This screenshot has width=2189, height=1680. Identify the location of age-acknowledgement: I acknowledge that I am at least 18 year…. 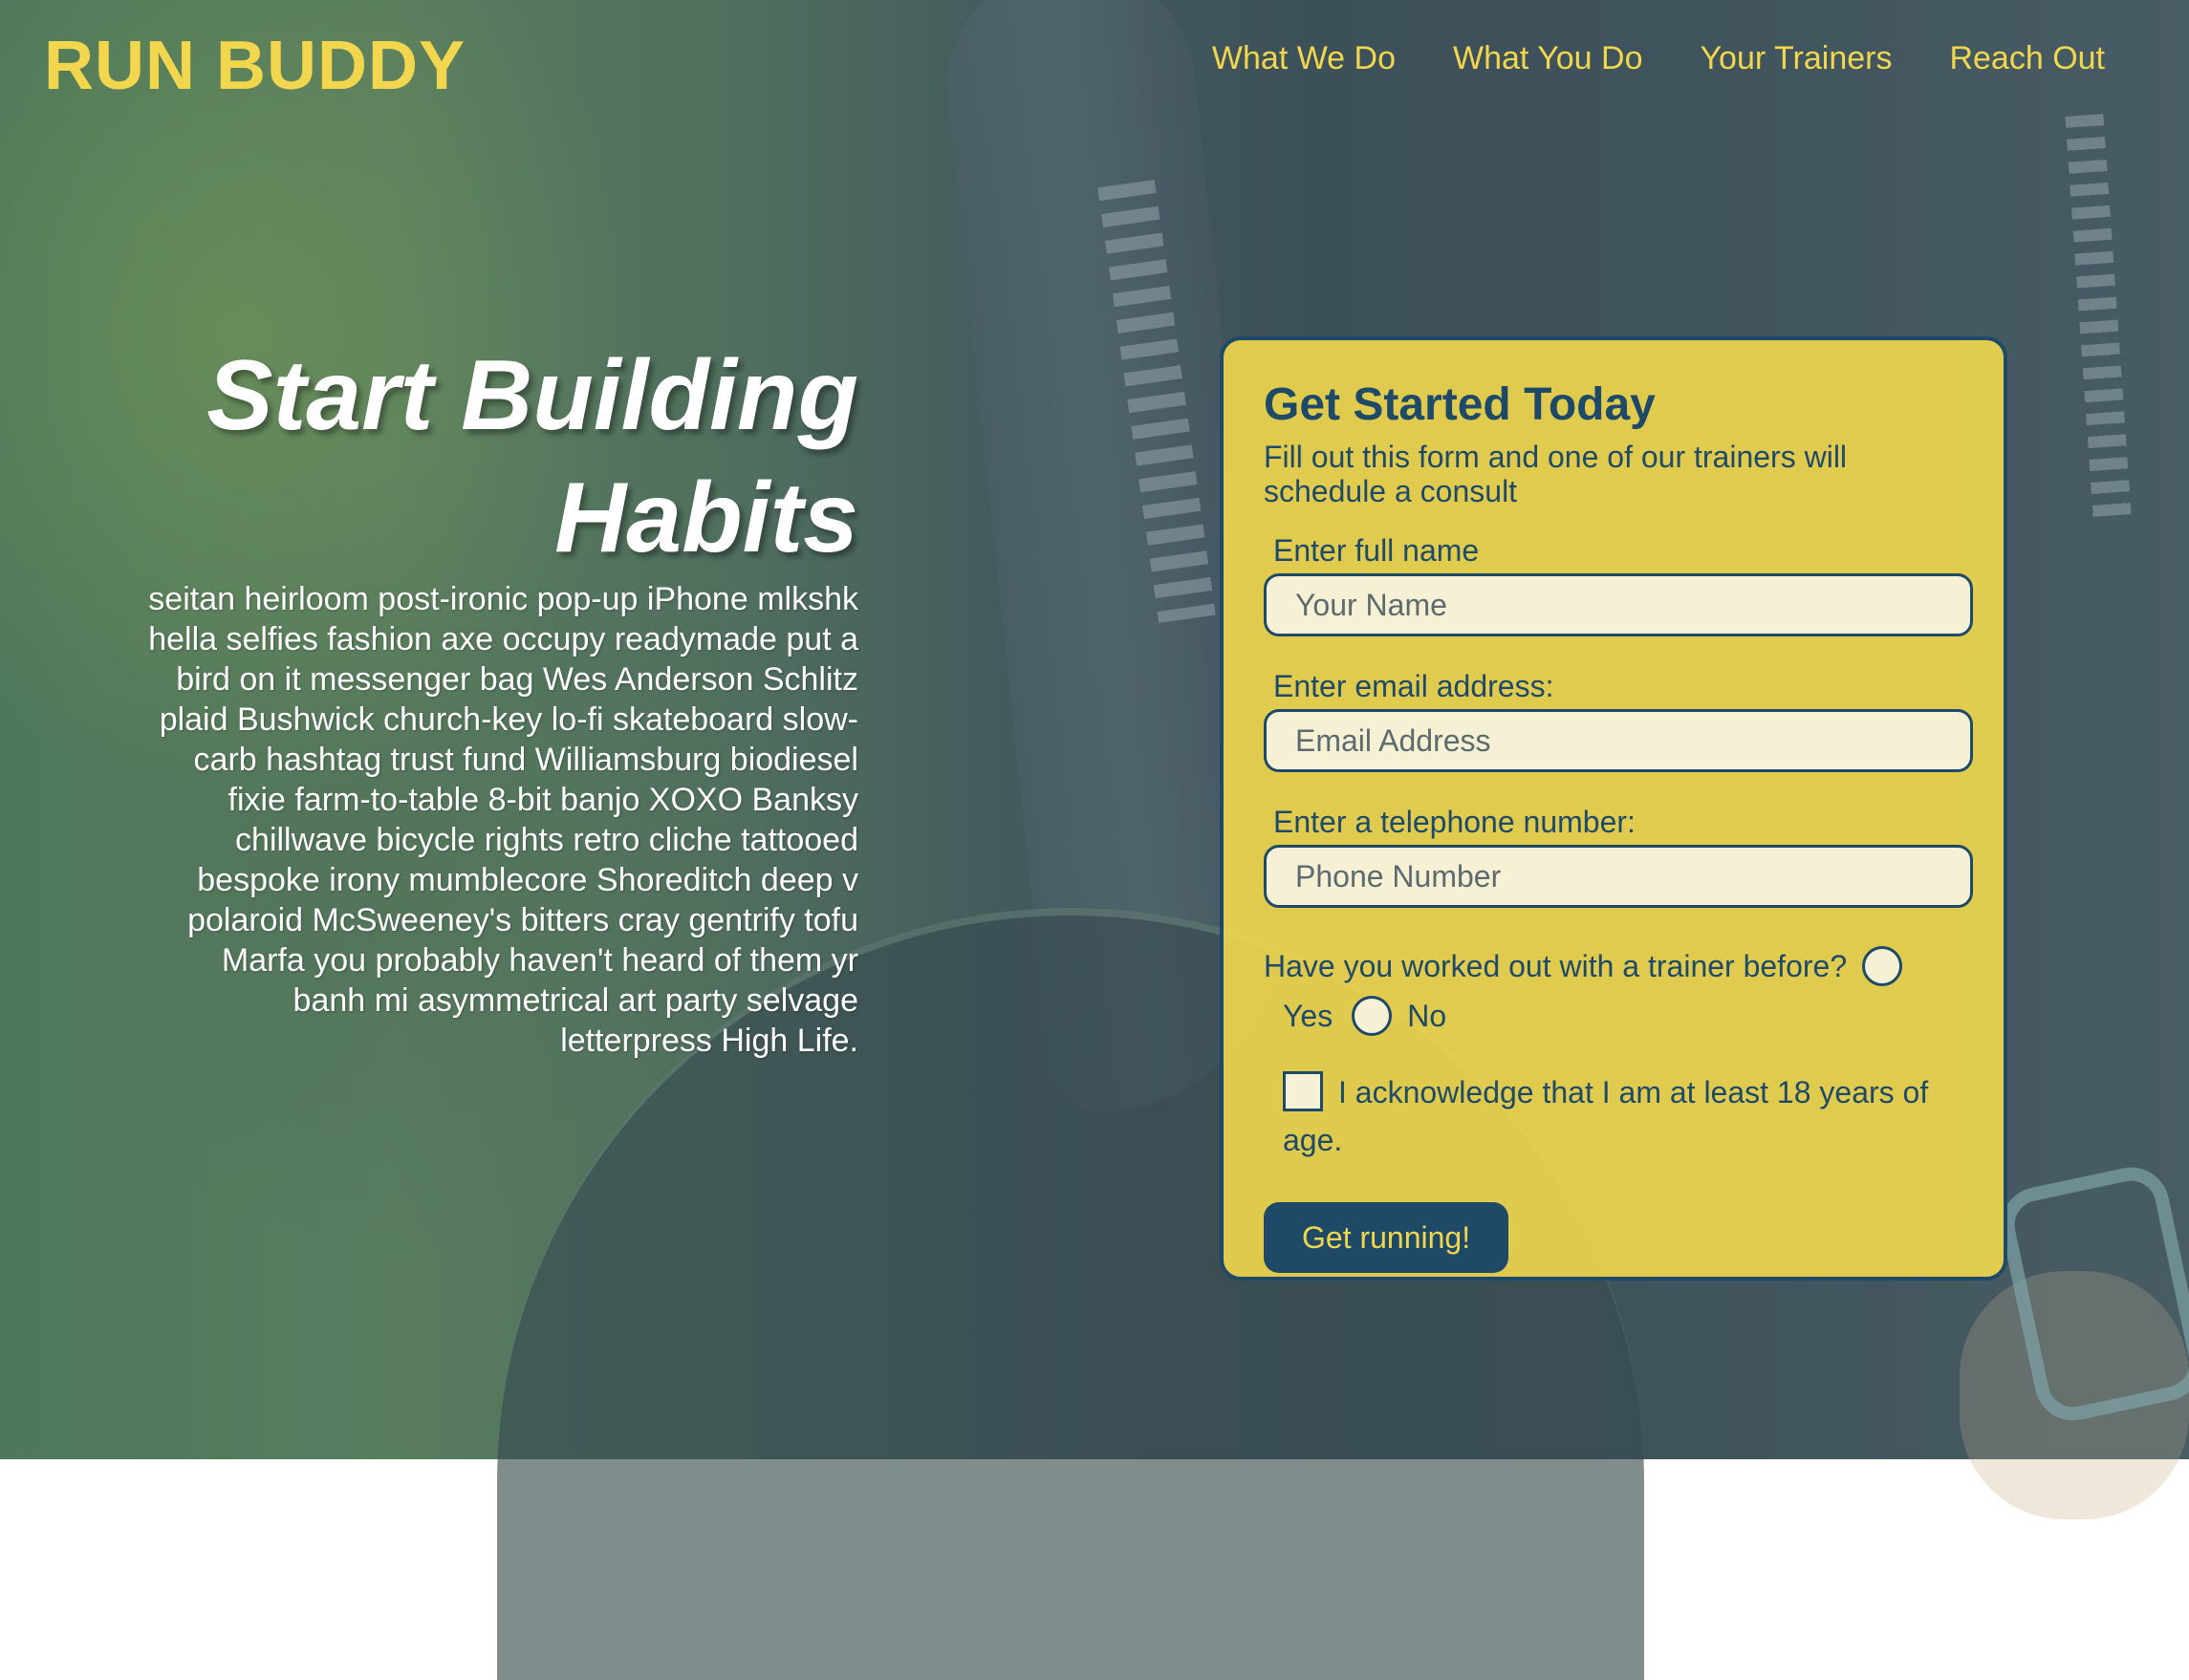
(1614, 1116).